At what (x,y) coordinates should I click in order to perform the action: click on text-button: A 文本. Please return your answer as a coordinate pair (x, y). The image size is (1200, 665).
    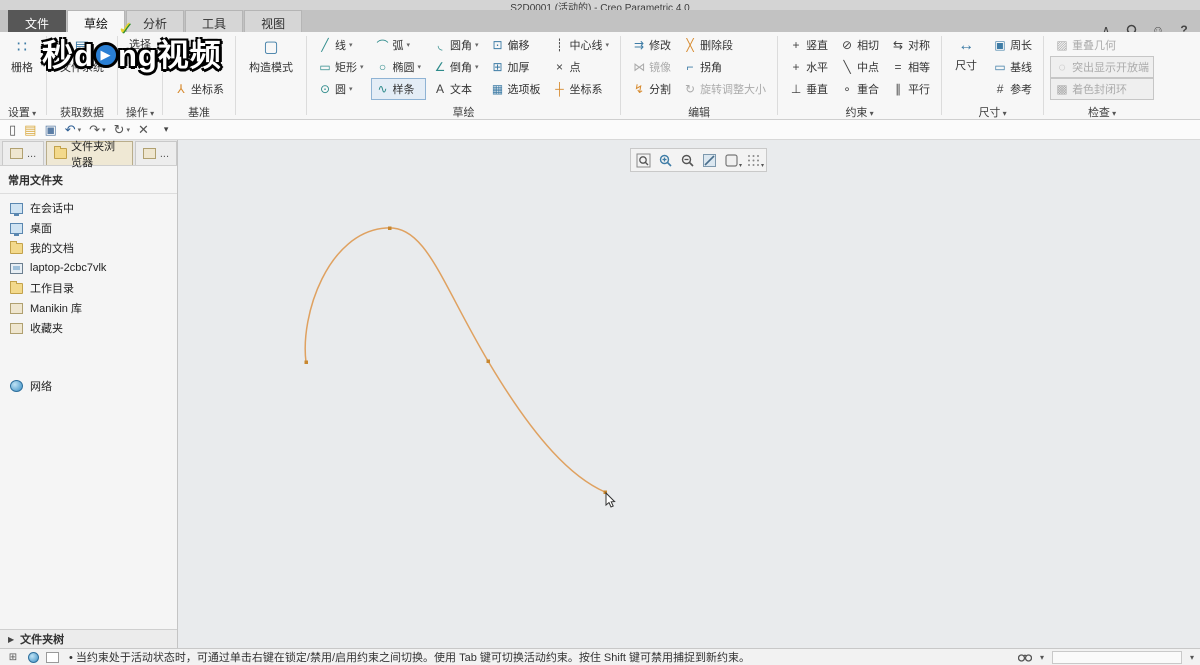
    Looking at the image, I should click on (456, 89).